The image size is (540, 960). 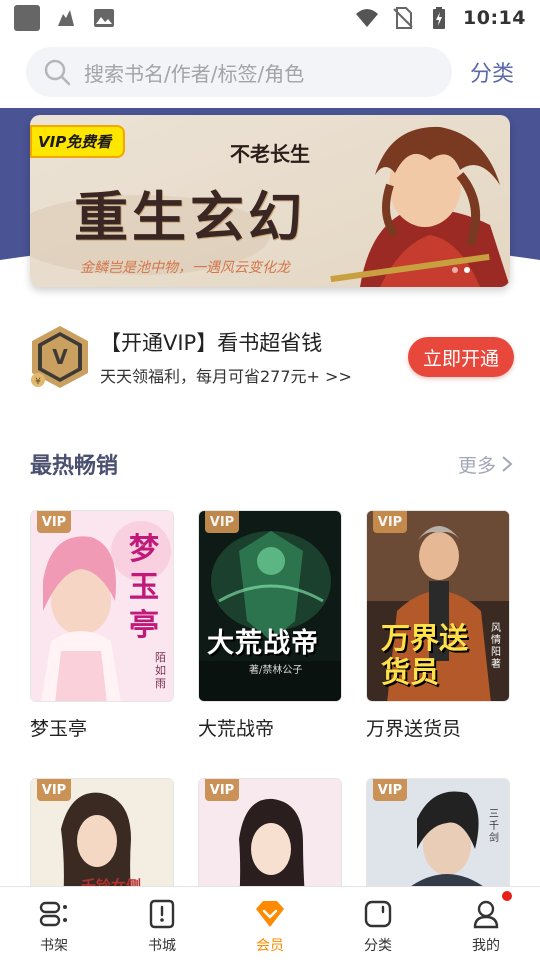 What do you see at coordinates (190, 217) in the screenshot?
I see `banner-title: 重生玄幻` at bounding box center [190, 217].